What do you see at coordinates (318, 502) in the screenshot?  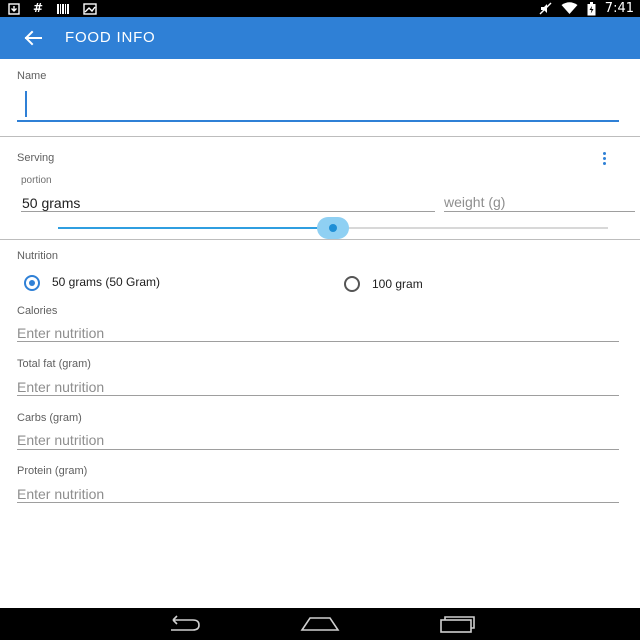 I see `protein-underline` at bounding box center [318, 502].